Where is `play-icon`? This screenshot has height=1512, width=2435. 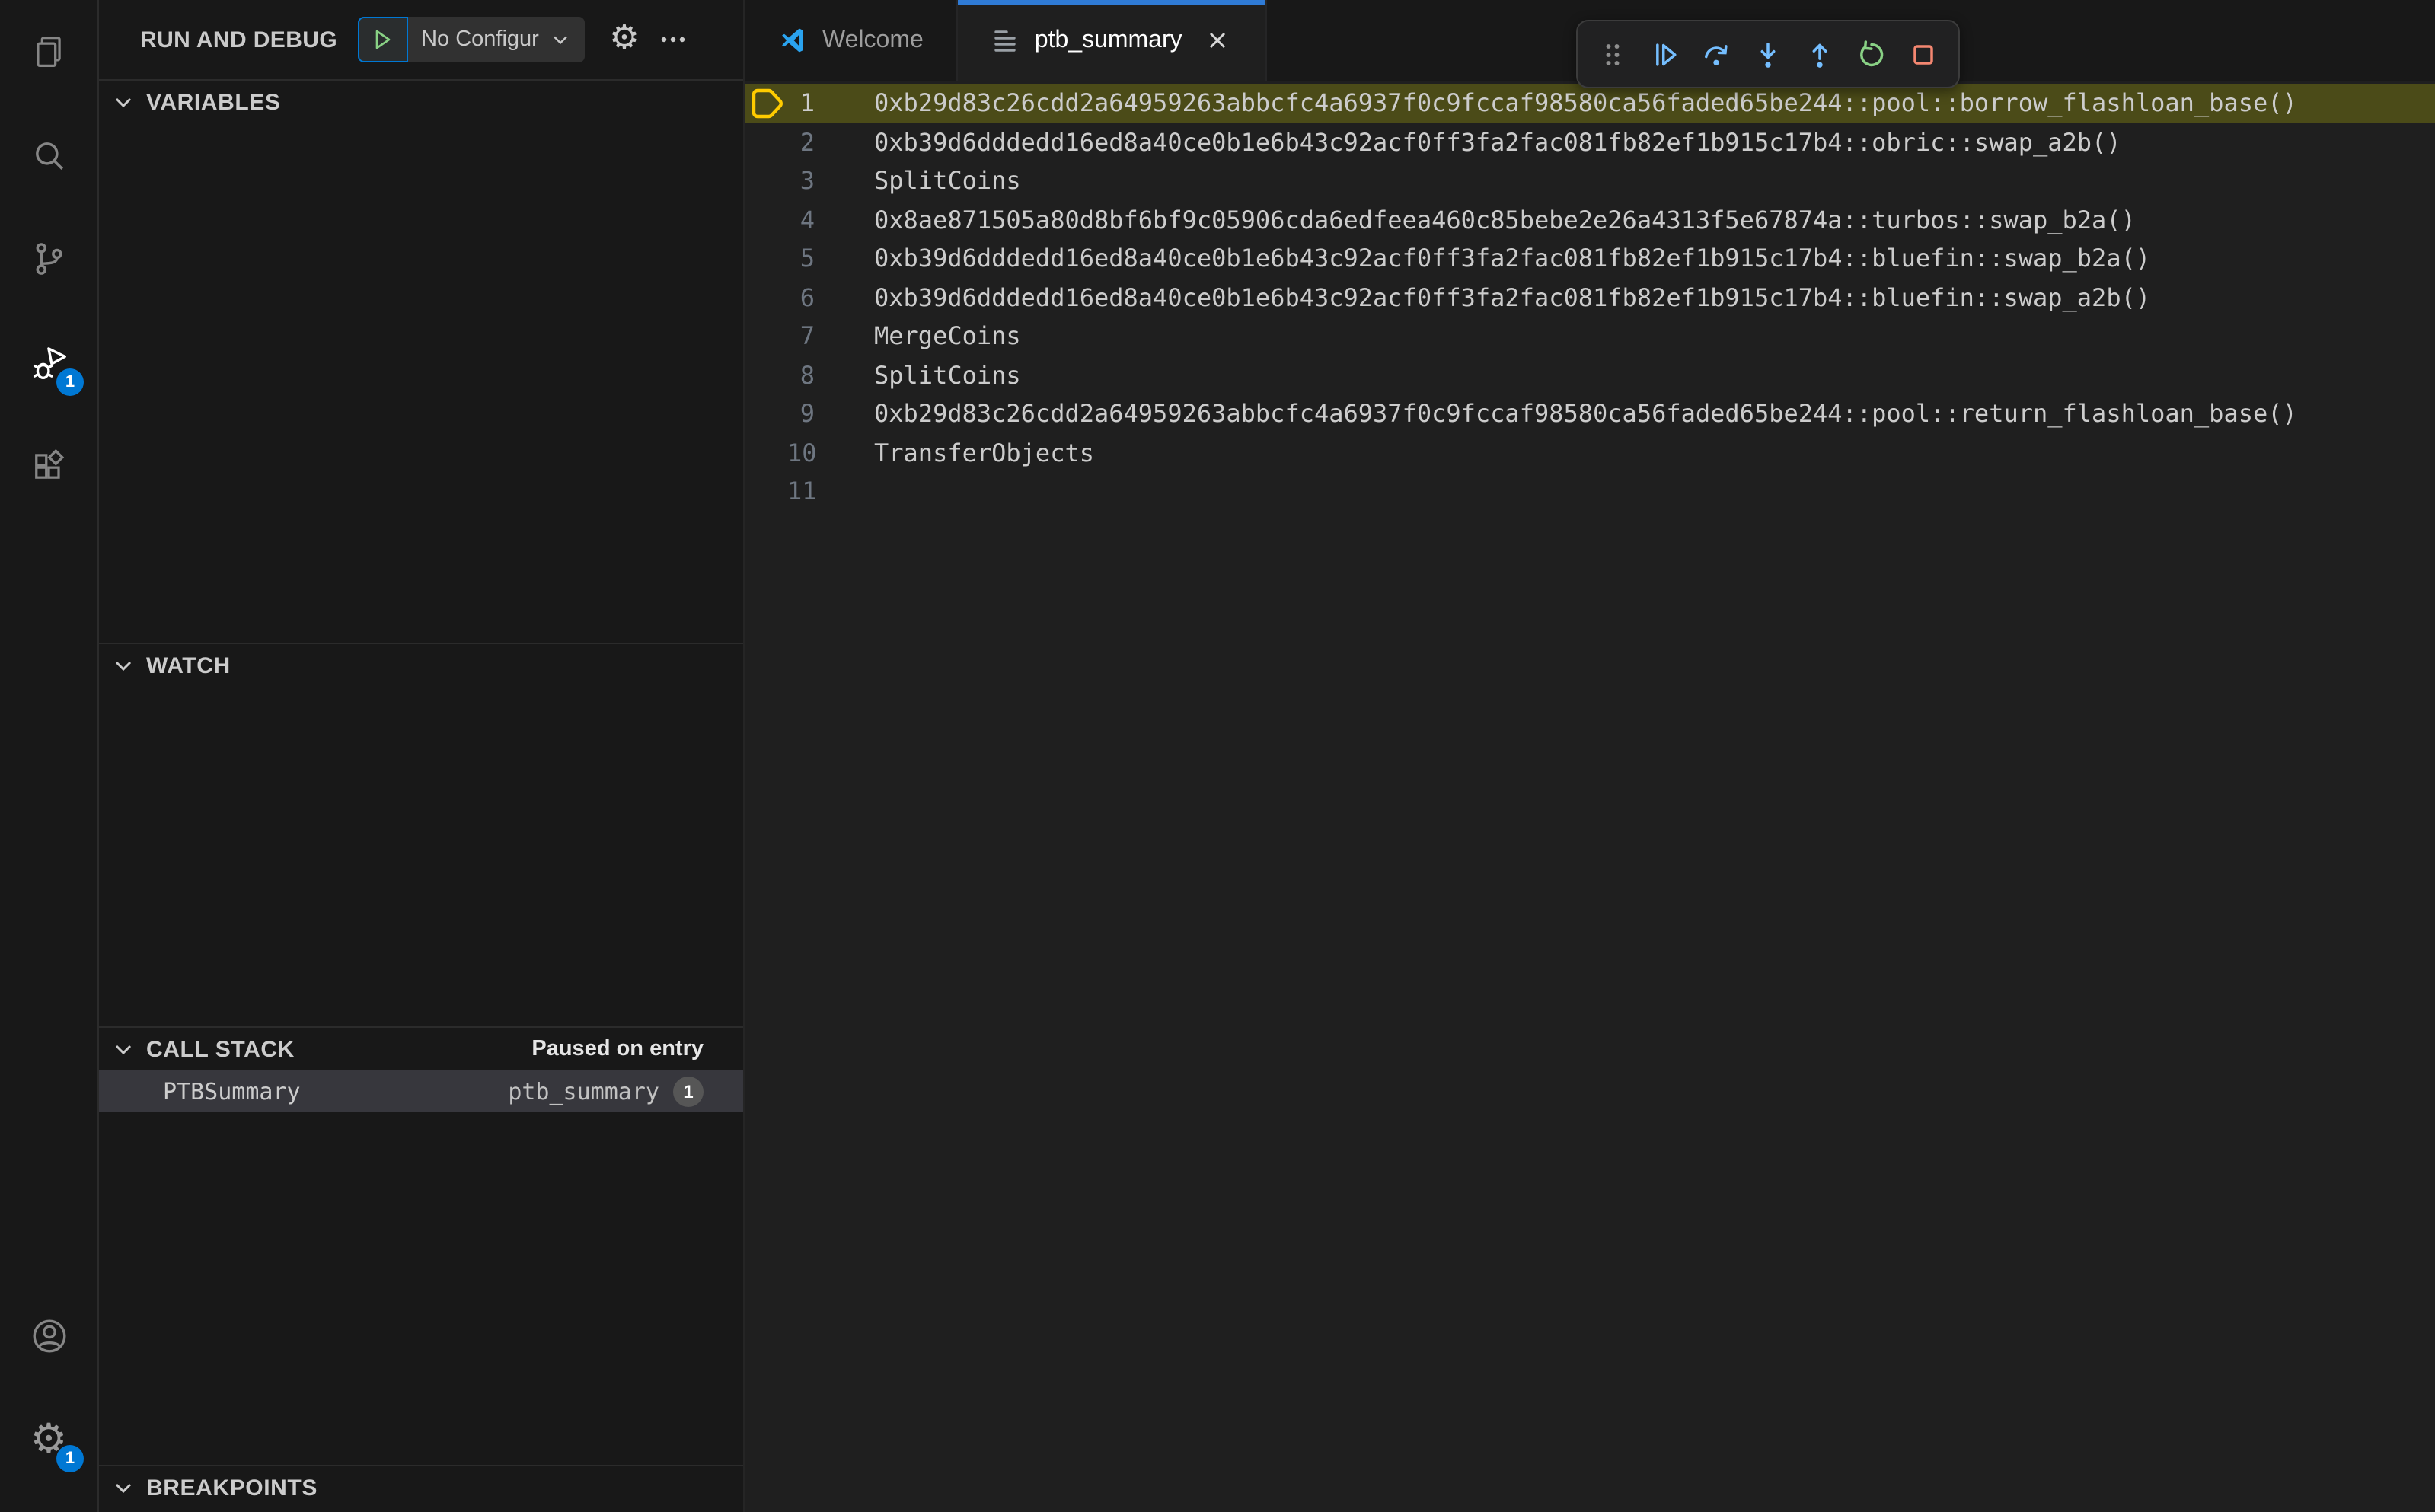 play-icon is located at coordinates (383, 39).